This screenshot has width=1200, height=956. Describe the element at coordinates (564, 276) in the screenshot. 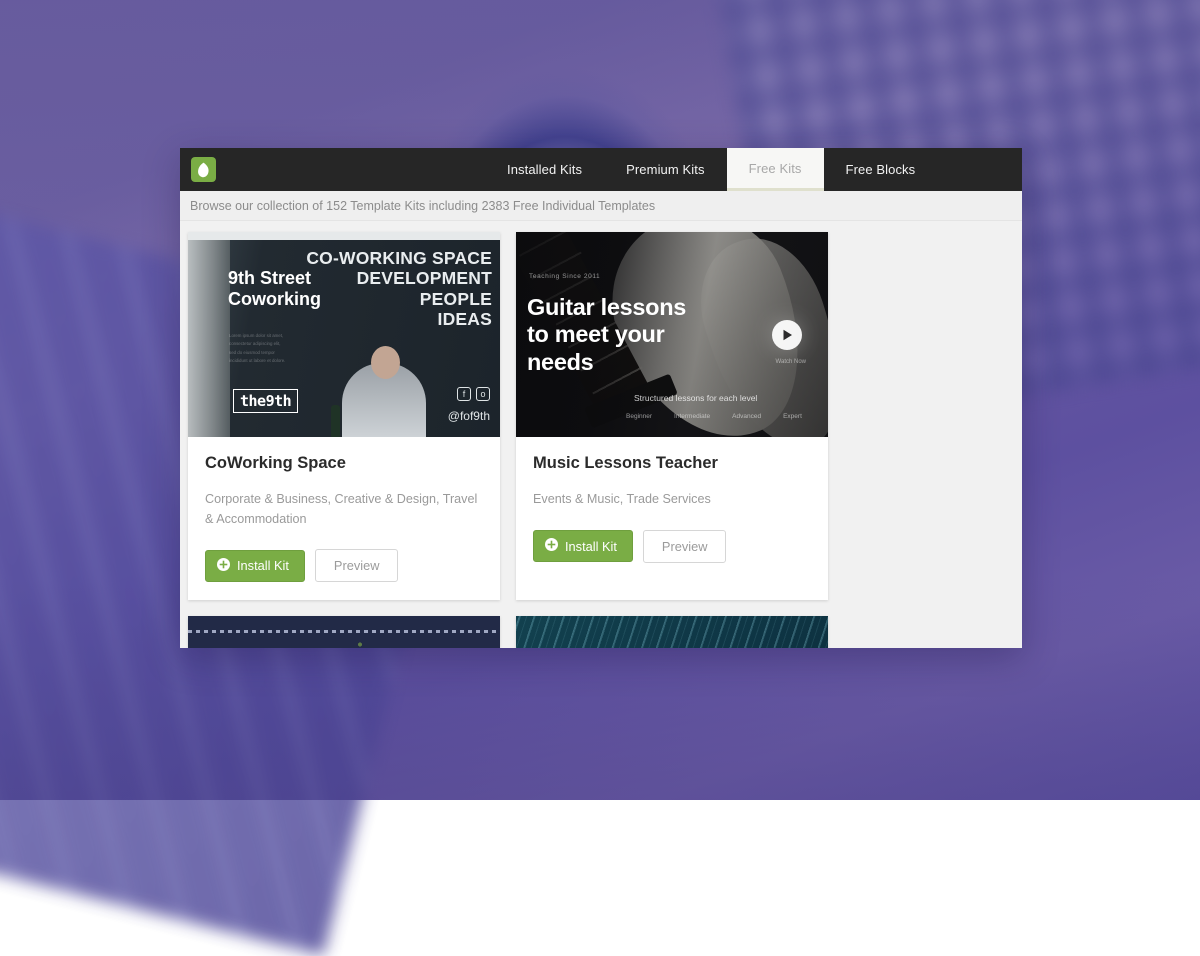

I see `thumb-eyebrow: Teaching Since 2011` at that location.